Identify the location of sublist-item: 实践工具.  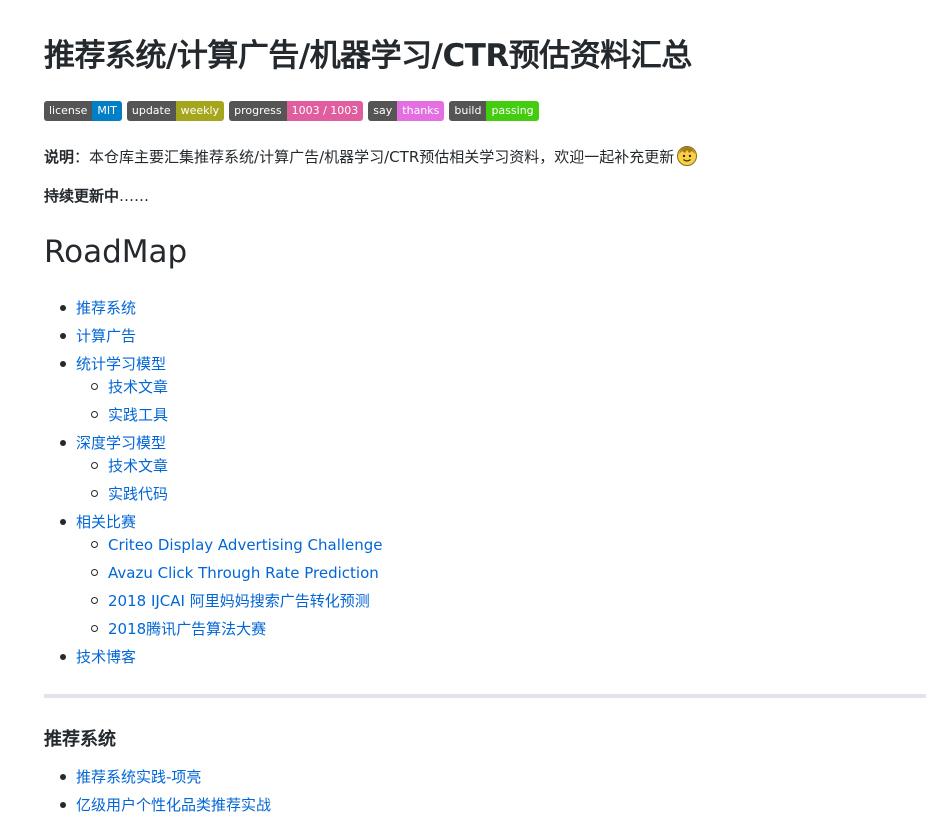
(460, 415).